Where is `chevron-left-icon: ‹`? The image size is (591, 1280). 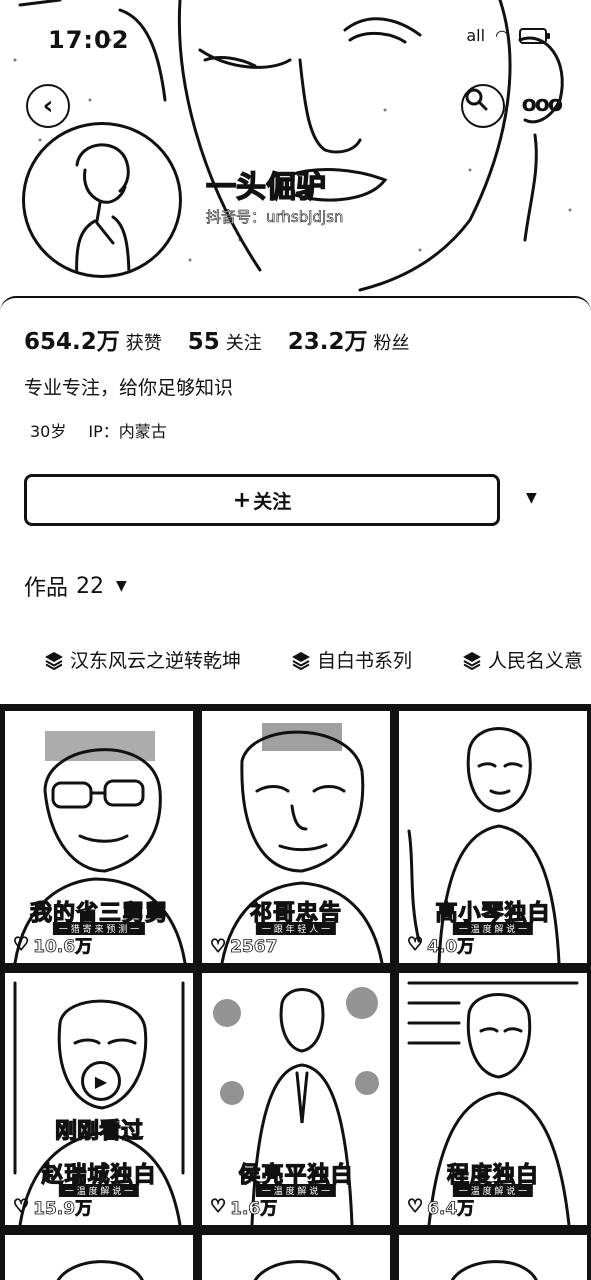 chevron-left-icon: ‹ is located at coordinates (48, 106).